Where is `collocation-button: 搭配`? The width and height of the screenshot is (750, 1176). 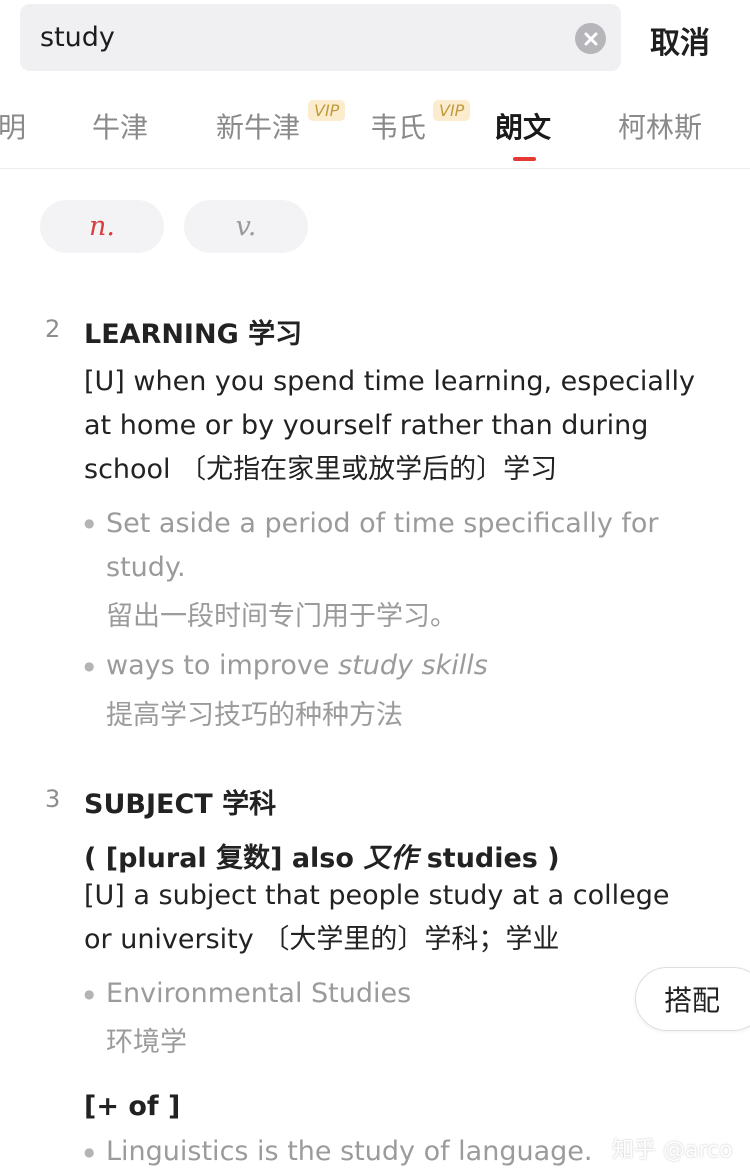 collocation-button: 搭配 is located at coordinates (692, 999).